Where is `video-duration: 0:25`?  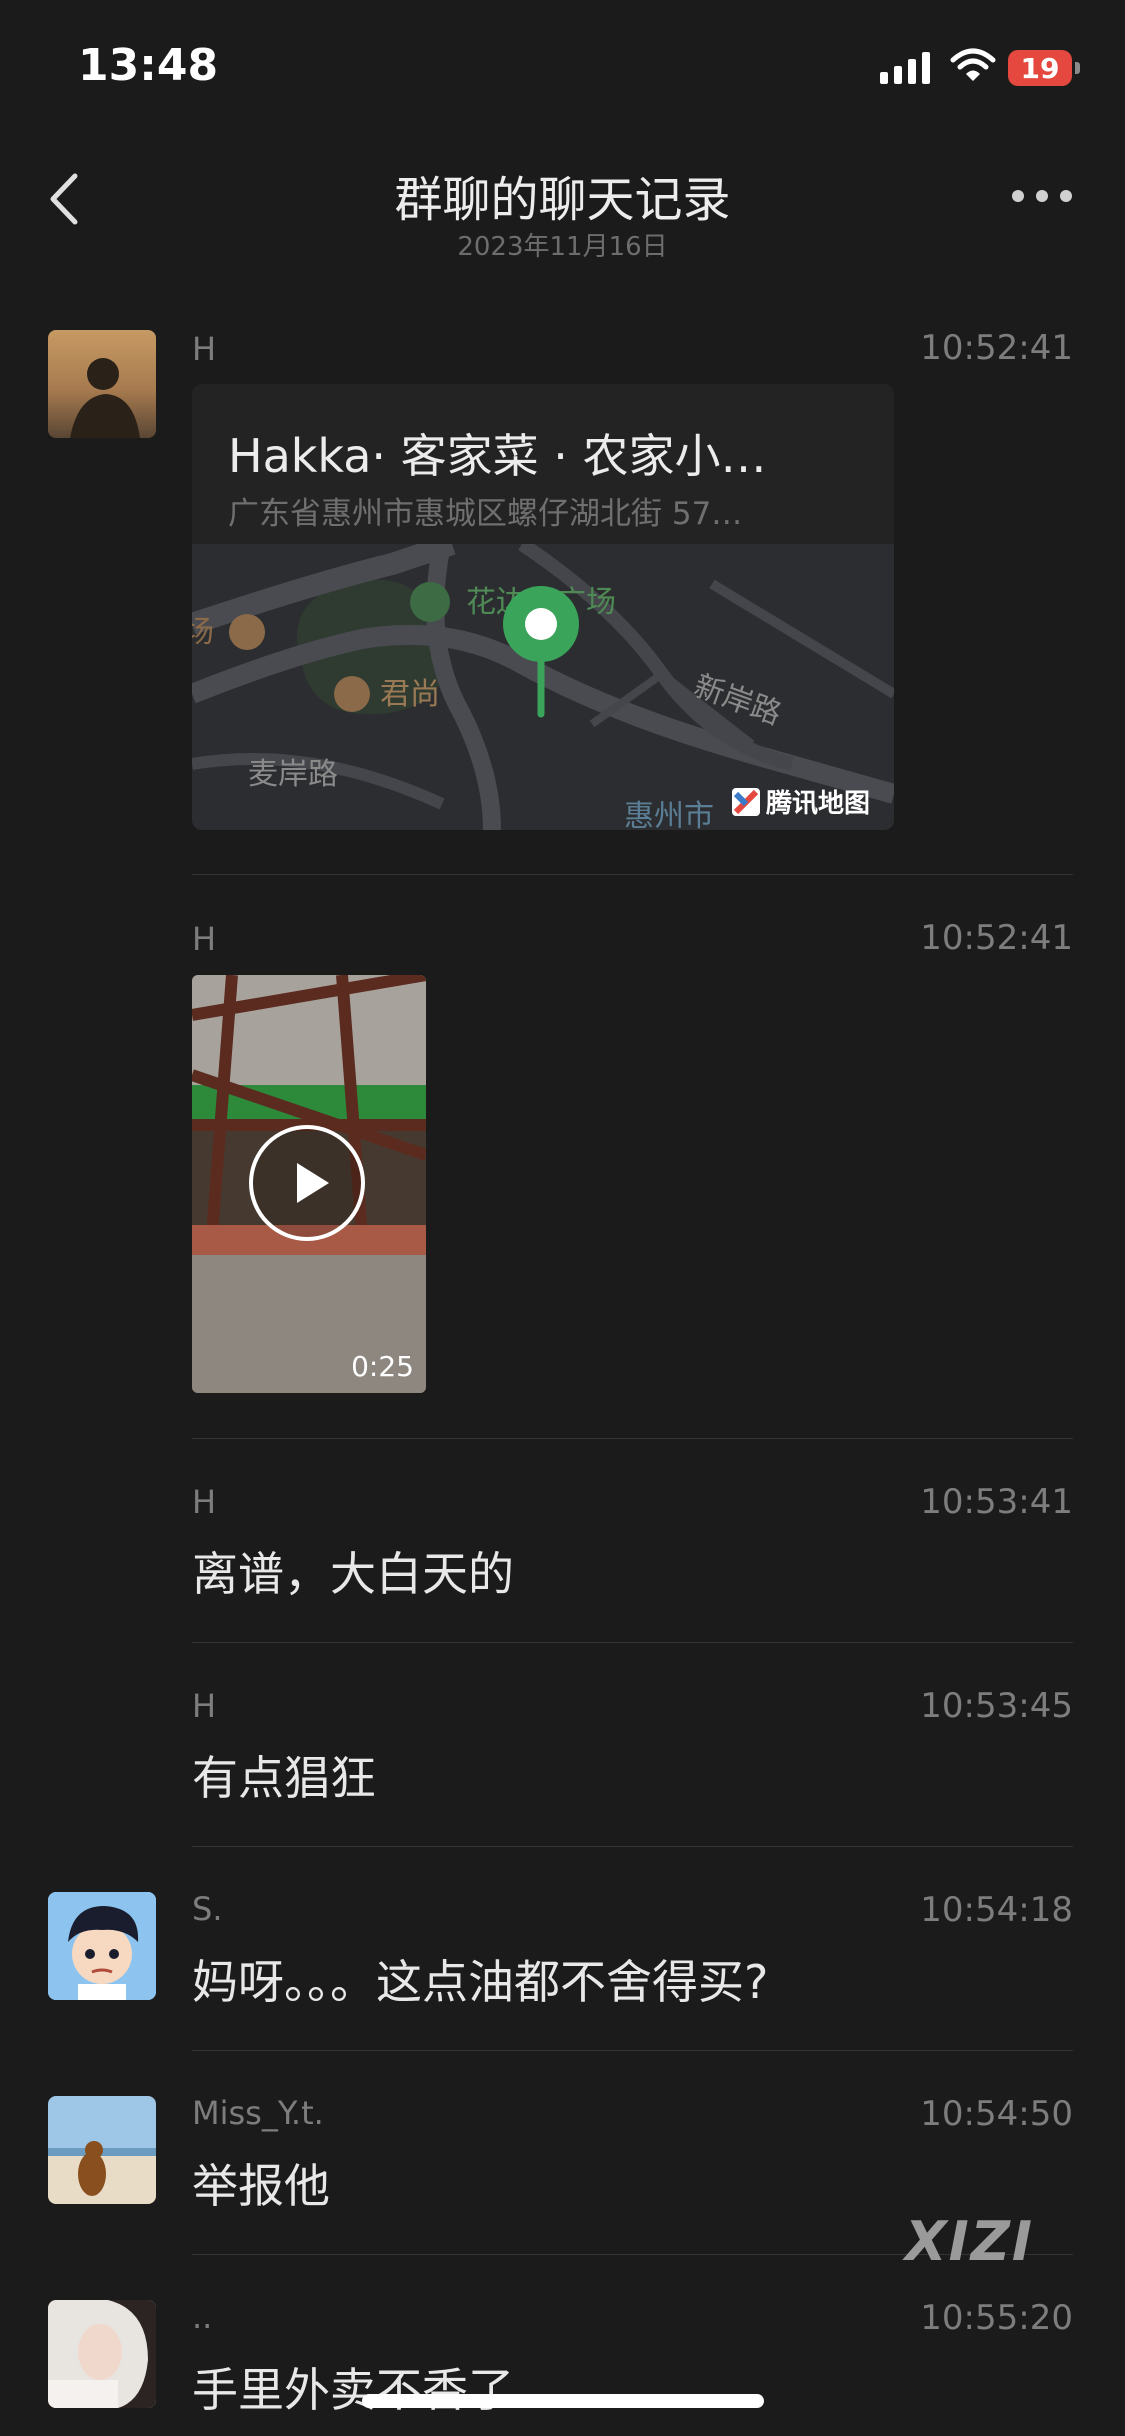
video-duration: 0:25 is located at coordinates (382, 1366).